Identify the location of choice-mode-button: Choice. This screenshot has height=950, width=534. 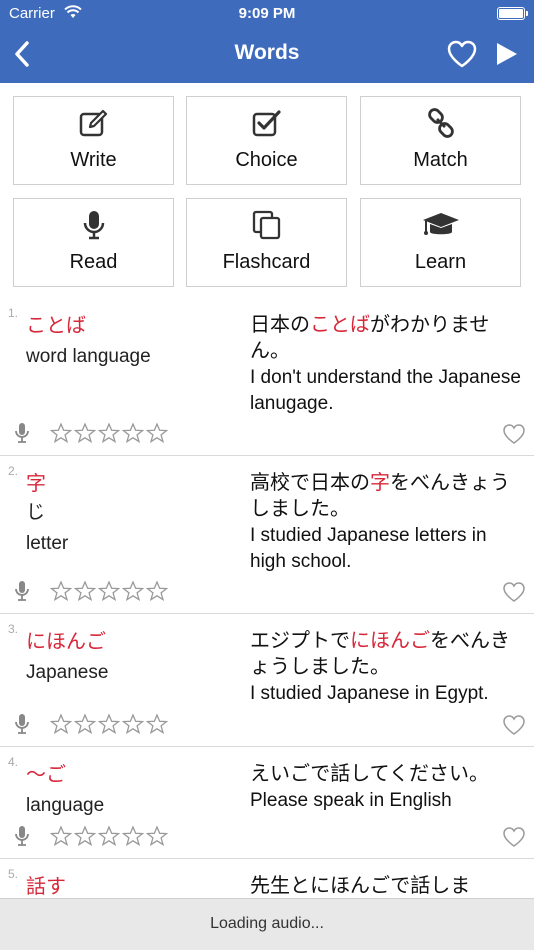
(266, 140).